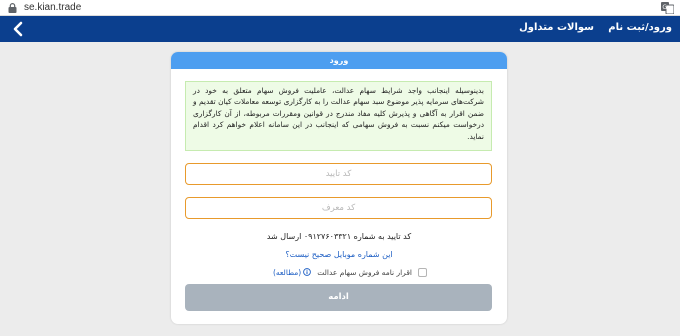  Describe the element at coordinates (287, 272) in the screenshot. I see `study-link-label: (مطالعه)` at that location.